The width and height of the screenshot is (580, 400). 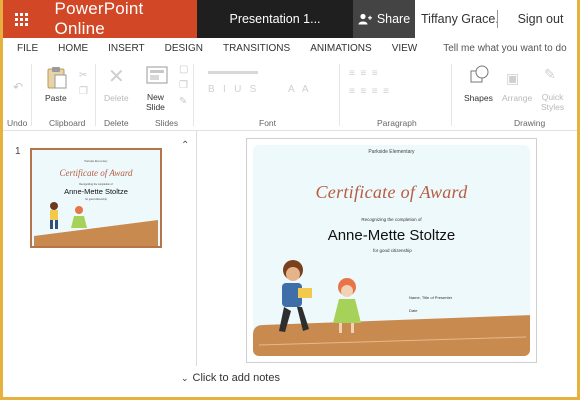 I want to click on delete-icon: ✕, so click(x=116, y=76).